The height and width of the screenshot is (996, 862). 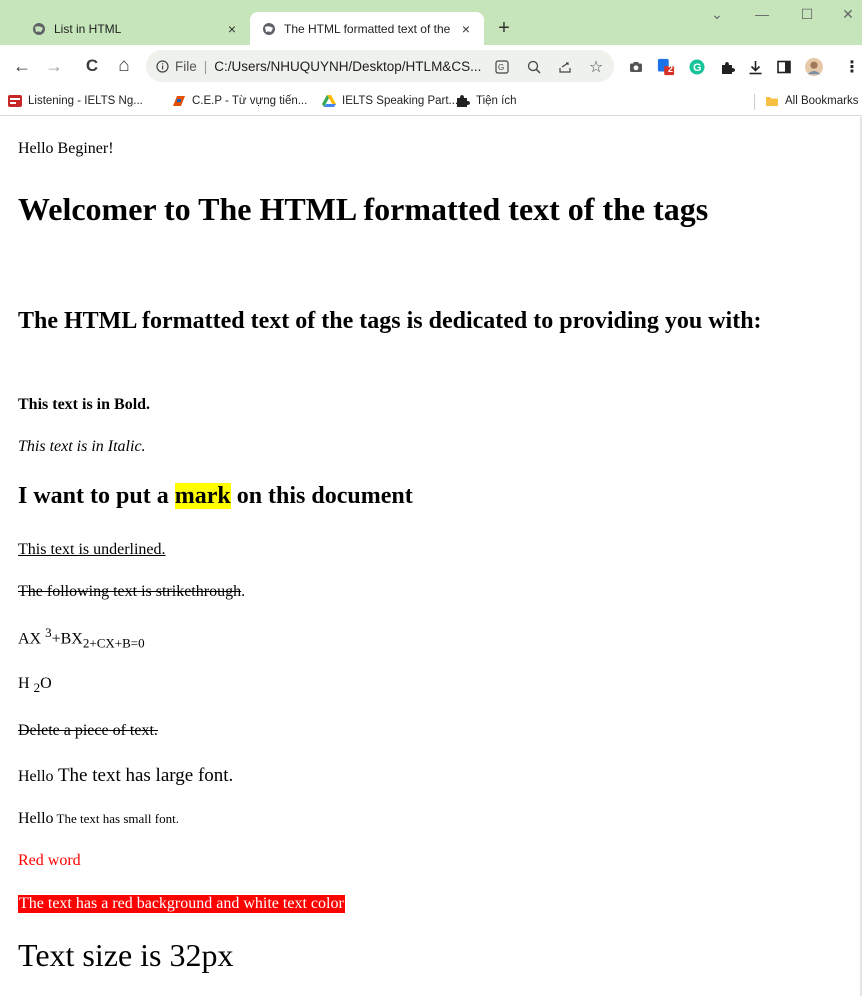 What do you see at coordinates (88, 28) in the screenshot?
I see `tab-title: List in HTML` at bounding box center [88, 28].